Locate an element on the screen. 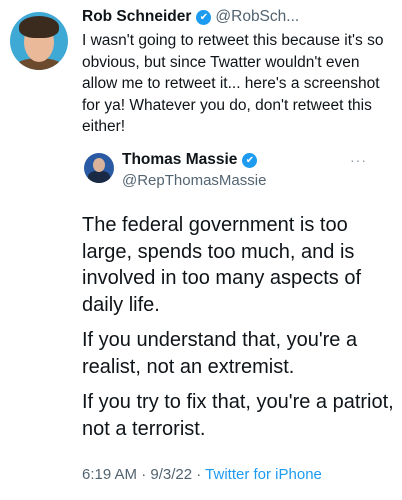 This screenshot has width=402, height=500. quoted-avatar-suit is located at coordinates (99, 177).